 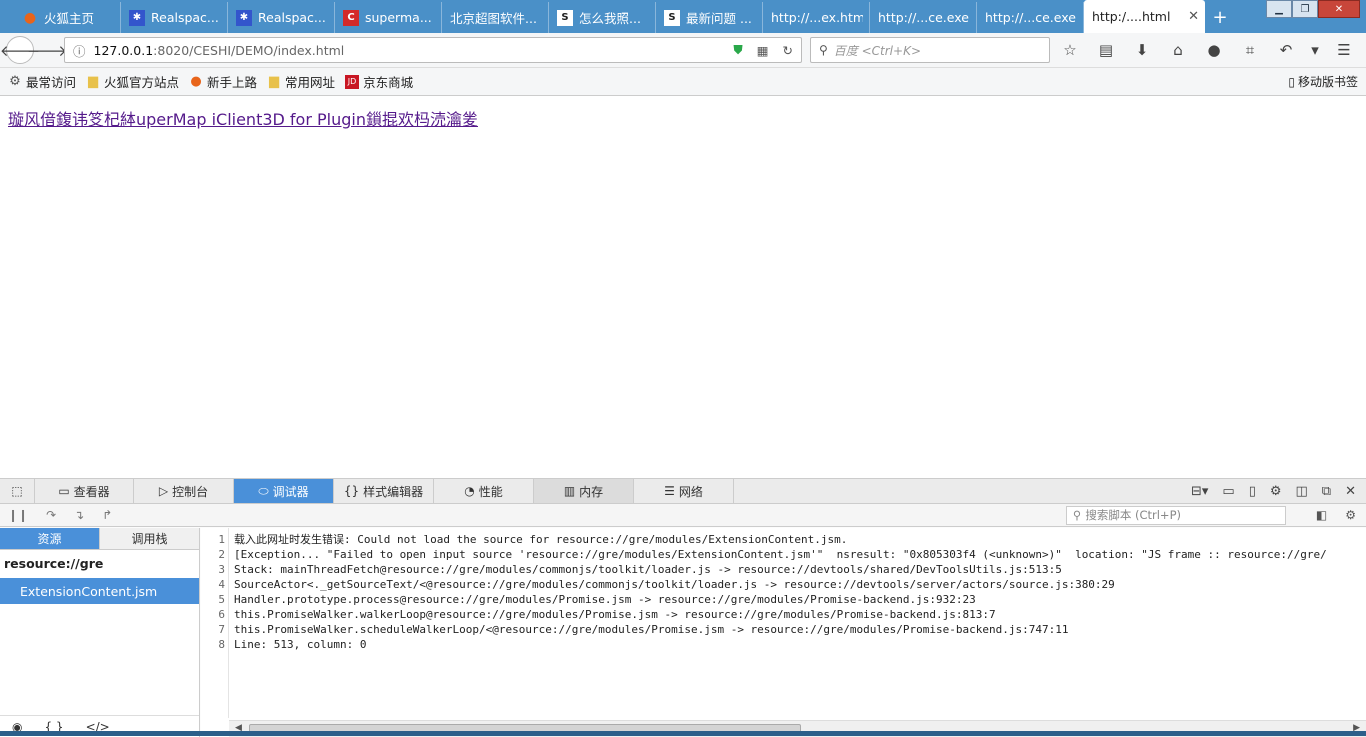 What do you see at coordinates (132, 81) in the screenshot?
I see `bookmark-2: ▆ 火狐官方站点` at bounding box center [132, 81].